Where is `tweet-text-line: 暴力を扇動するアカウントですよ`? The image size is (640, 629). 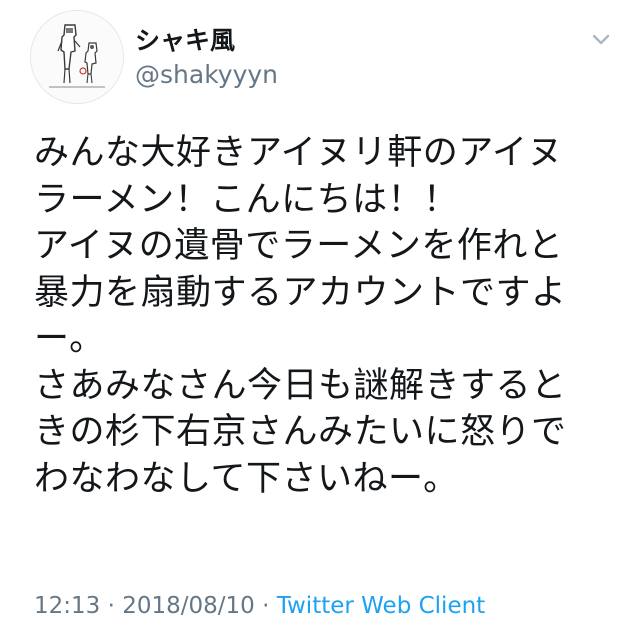
tweet-text-line: 暴力を扇動するアカウントですよ is located at coordinates (300, 292).